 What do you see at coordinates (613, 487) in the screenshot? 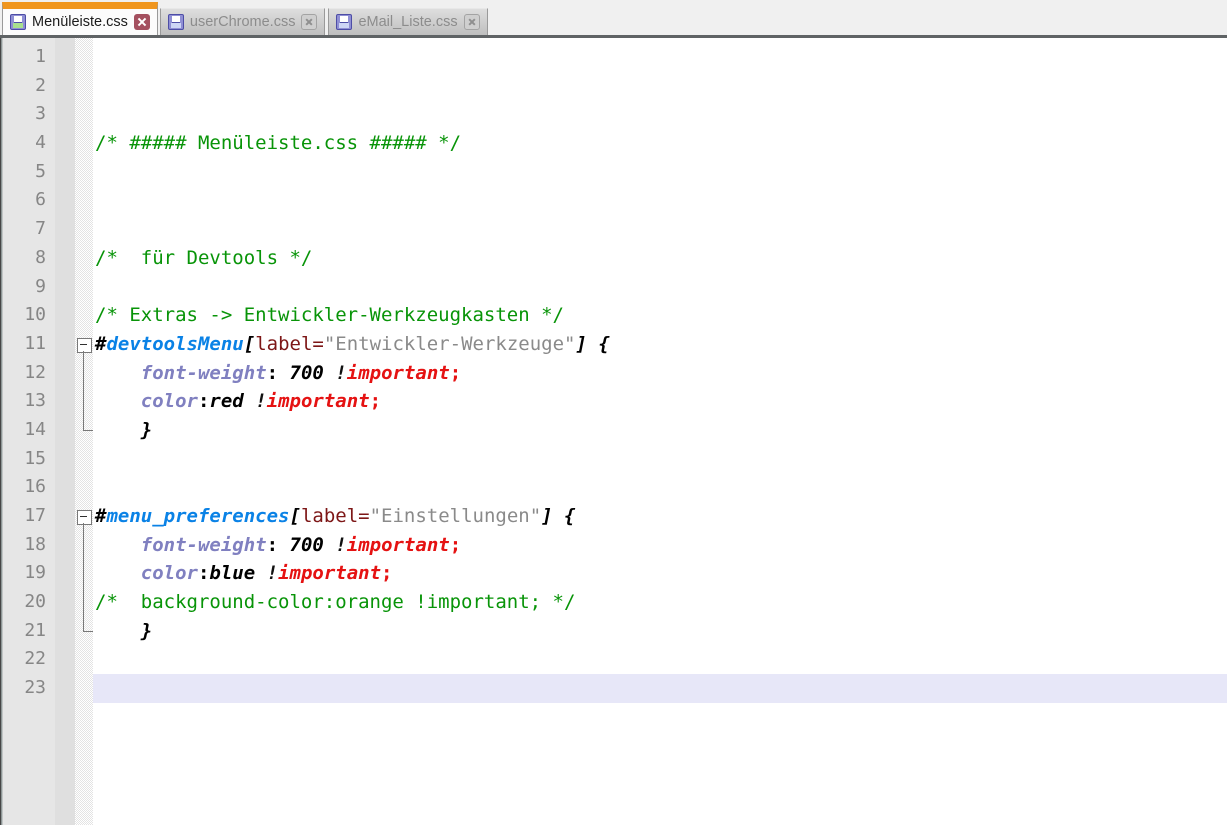
I see `code-line: 16` at bounding box center [613, 487].